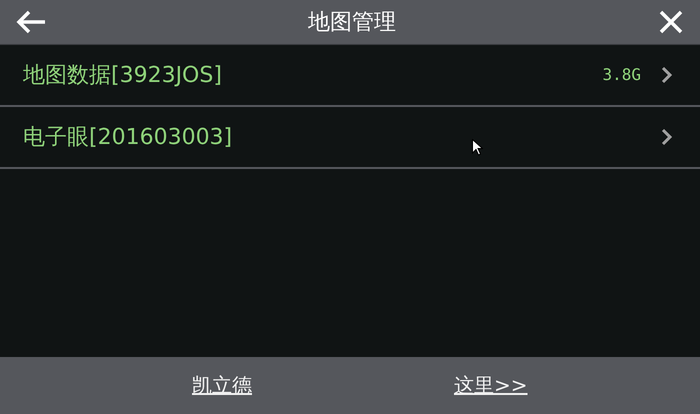 Image resolution: width=700 pixels, height=414 pixels. I want to click on item-value: 3.8G, so click(621, 75).